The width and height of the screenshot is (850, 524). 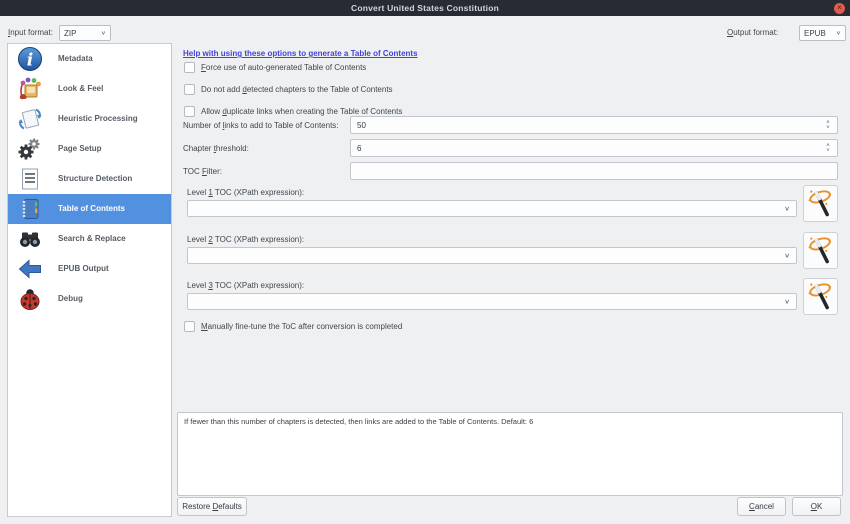 I want to click on heuristic-processing-icon, so click(x=30, y=119).